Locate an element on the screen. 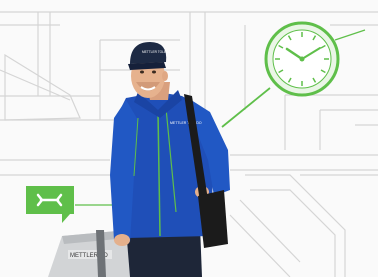 The height and width of the screenshot is (277, 378). clock-icon is located at coordinates (302, 59).